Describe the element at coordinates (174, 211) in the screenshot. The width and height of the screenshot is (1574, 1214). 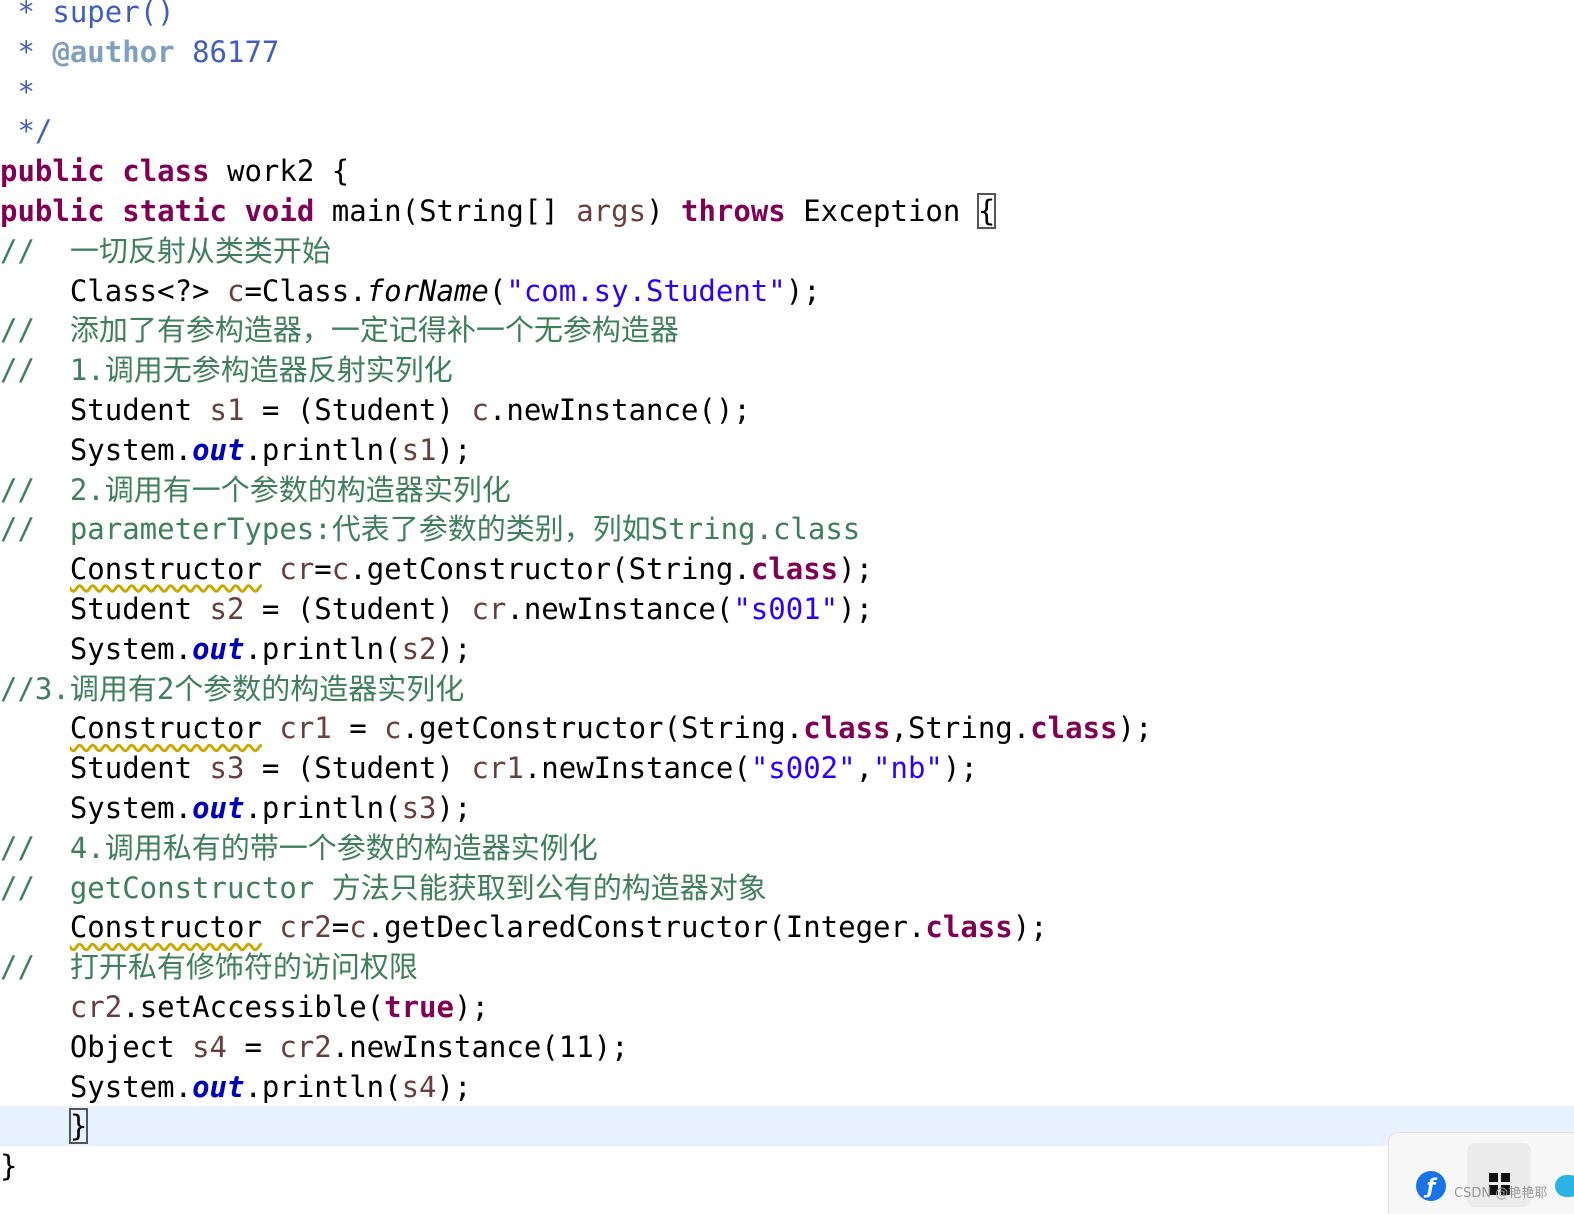
I see `code-token-keyword: static` at that location.